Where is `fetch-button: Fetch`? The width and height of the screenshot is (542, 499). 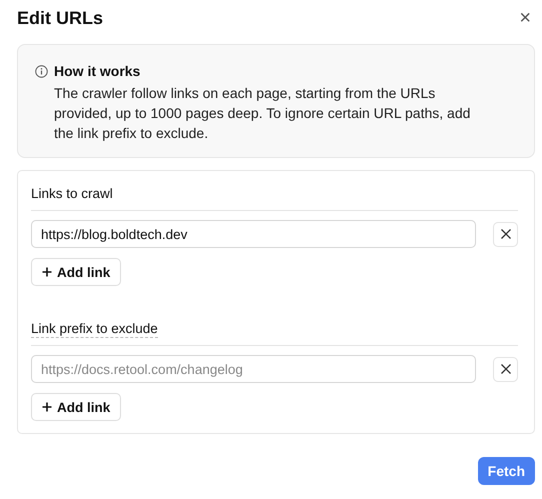 fetch-button: Fetch is located at coordinates (506, 471).